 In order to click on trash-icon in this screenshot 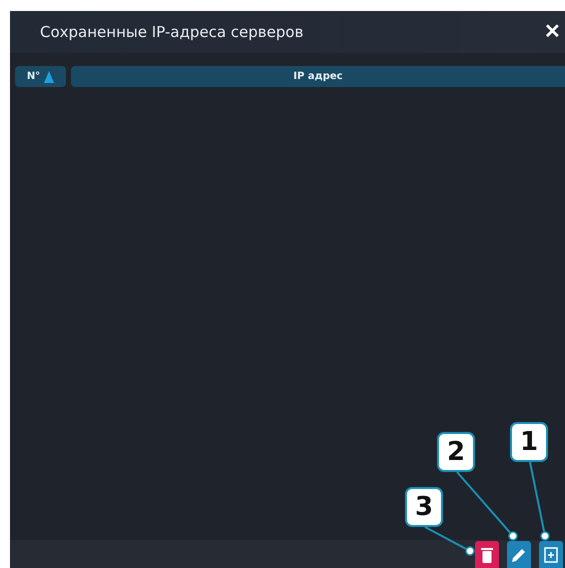, I will do `click(487, 554)`.